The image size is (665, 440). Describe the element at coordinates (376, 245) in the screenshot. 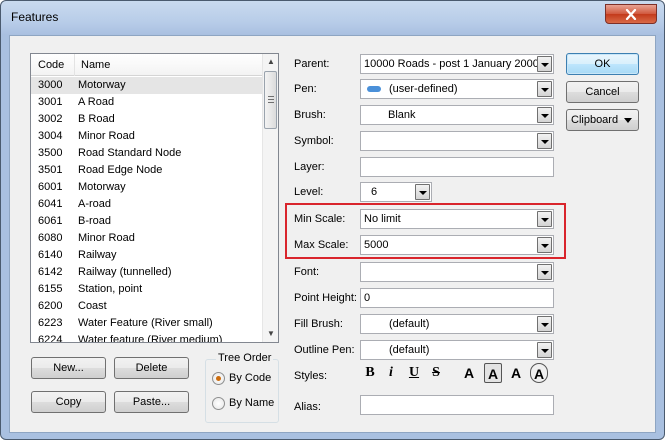

I see `max-scale-value: 5000` at that location.